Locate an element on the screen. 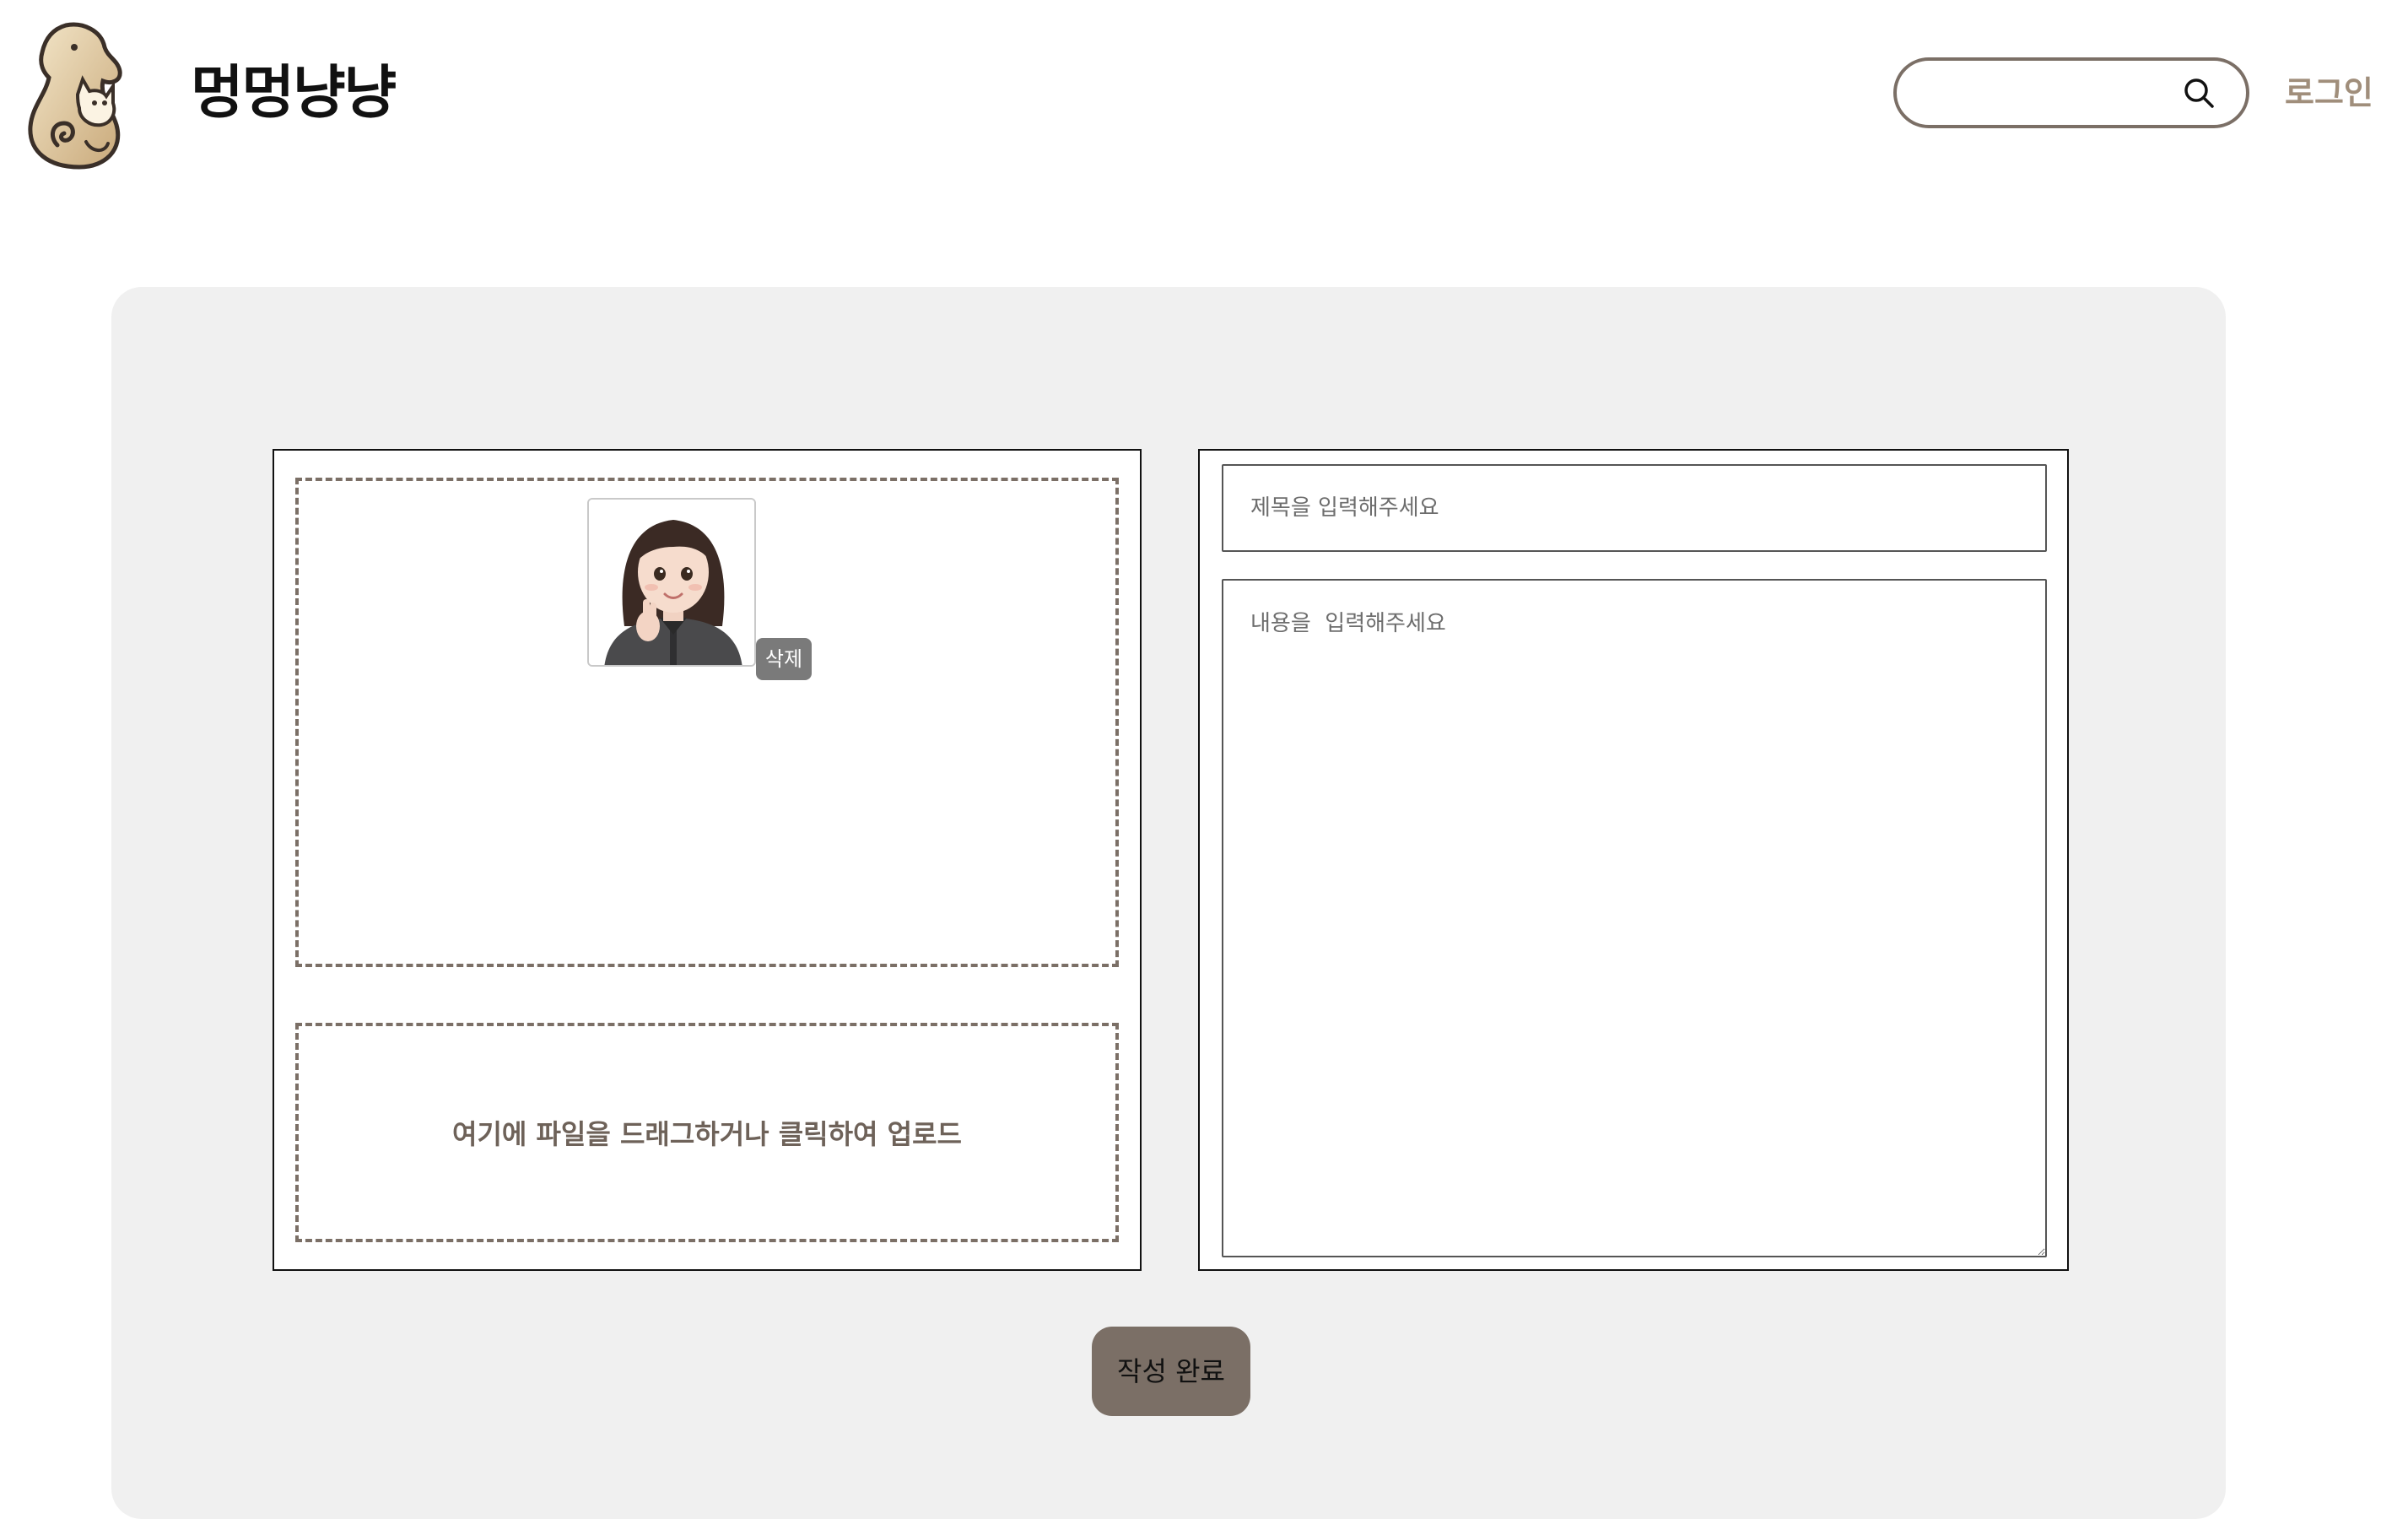 The height and width of the screenshot is (1519, 2408). search-input is located at coordinates (2048, 93).